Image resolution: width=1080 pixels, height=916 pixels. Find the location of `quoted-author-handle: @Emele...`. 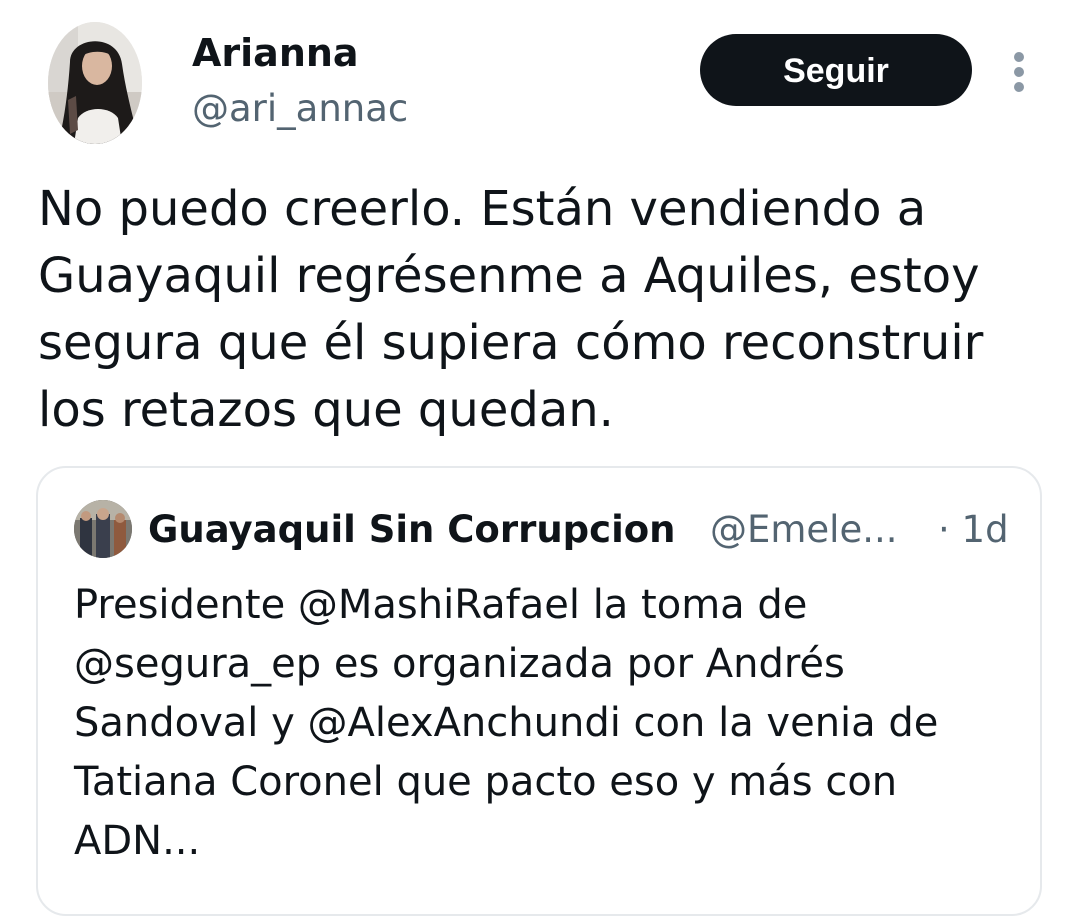

quoted-author-handle: @Emele... is located at coordinates (804, 530).